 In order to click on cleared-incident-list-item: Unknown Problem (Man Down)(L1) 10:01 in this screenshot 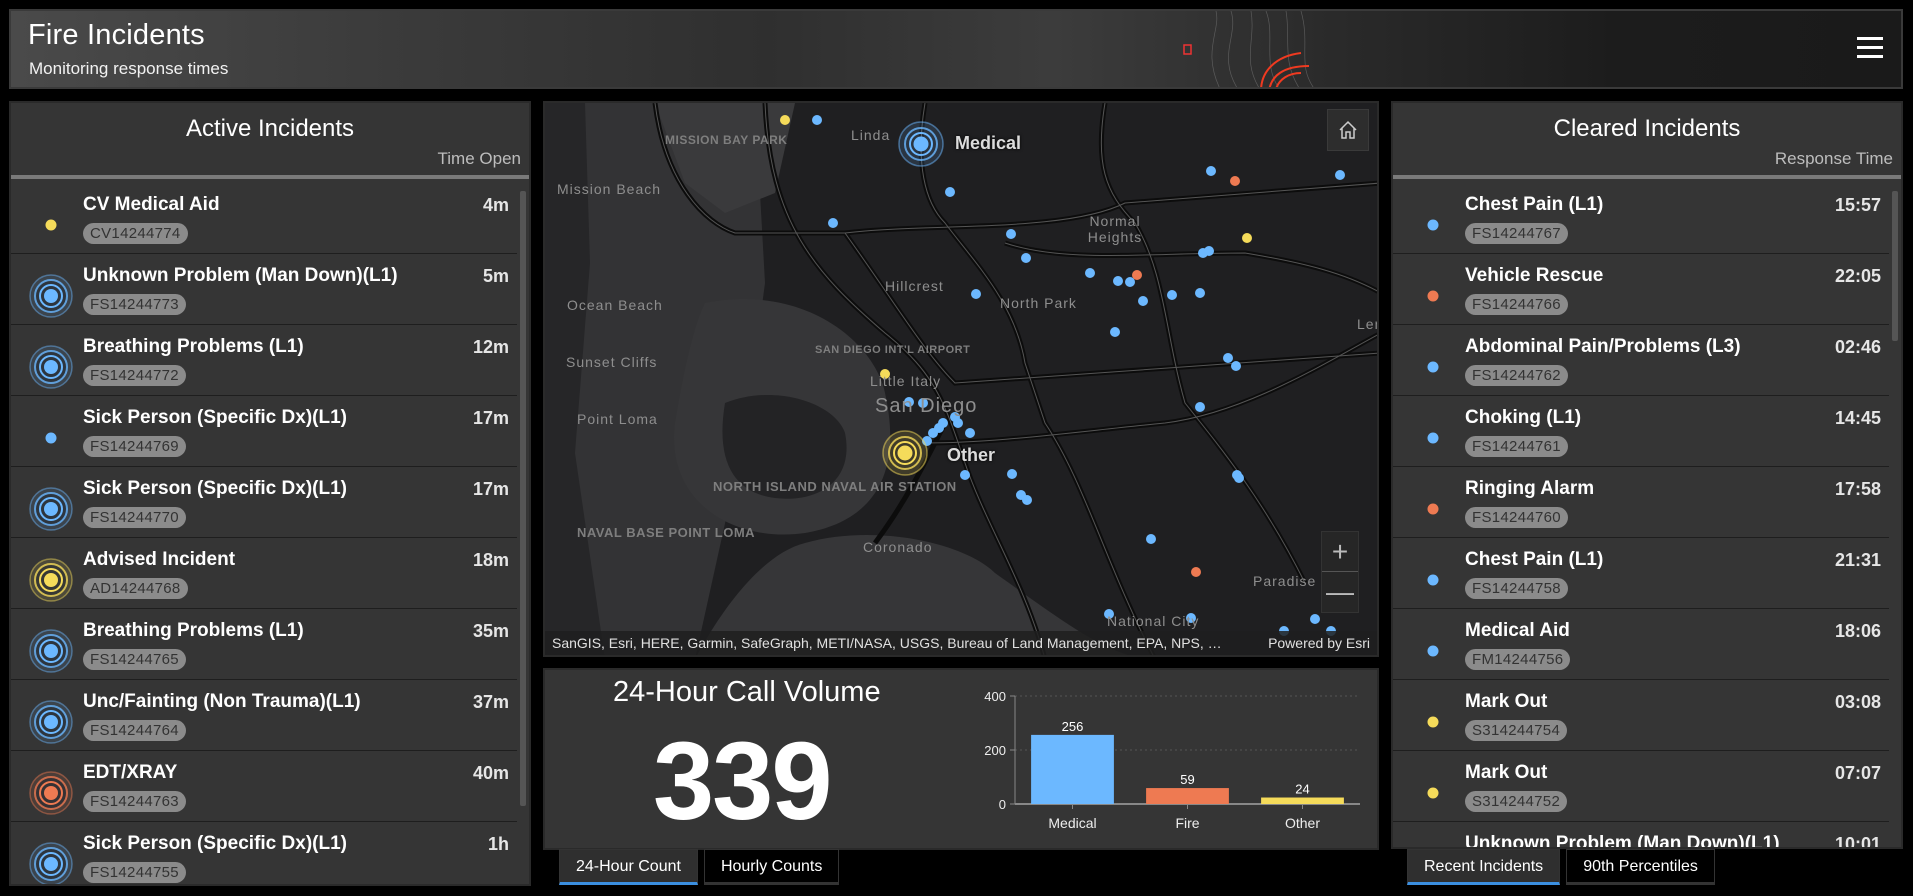, I will do `click(1641, 834)`.